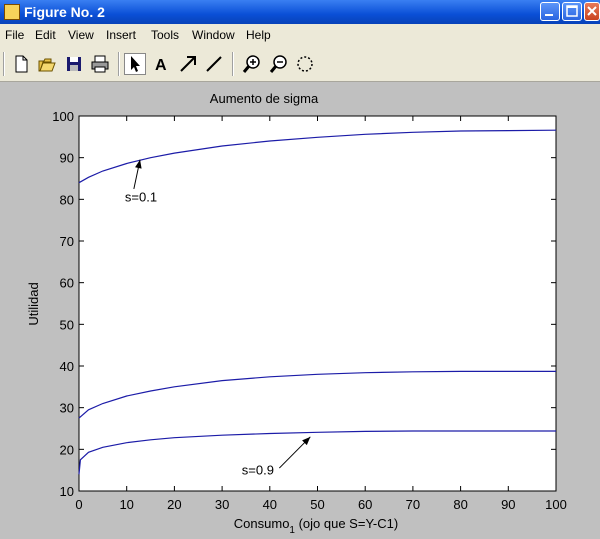 The width and height of the screenshot is (600, 539). I want to click on close-button, so click(592, 11).